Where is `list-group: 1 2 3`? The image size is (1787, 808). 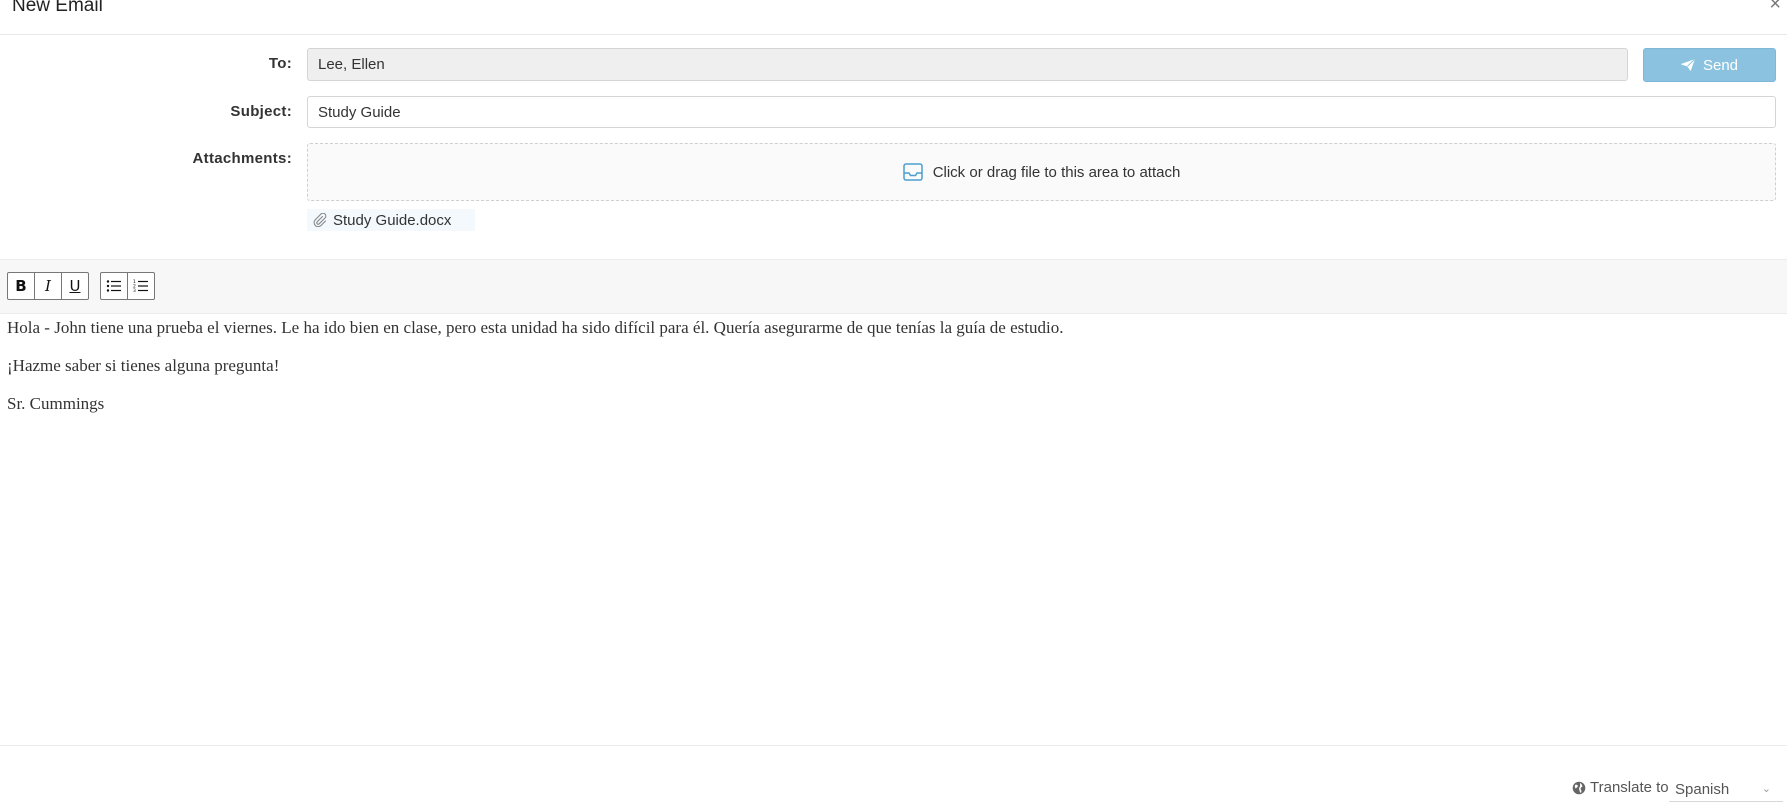 list-group: 1 2 3 is located at coordinates (127, 286).